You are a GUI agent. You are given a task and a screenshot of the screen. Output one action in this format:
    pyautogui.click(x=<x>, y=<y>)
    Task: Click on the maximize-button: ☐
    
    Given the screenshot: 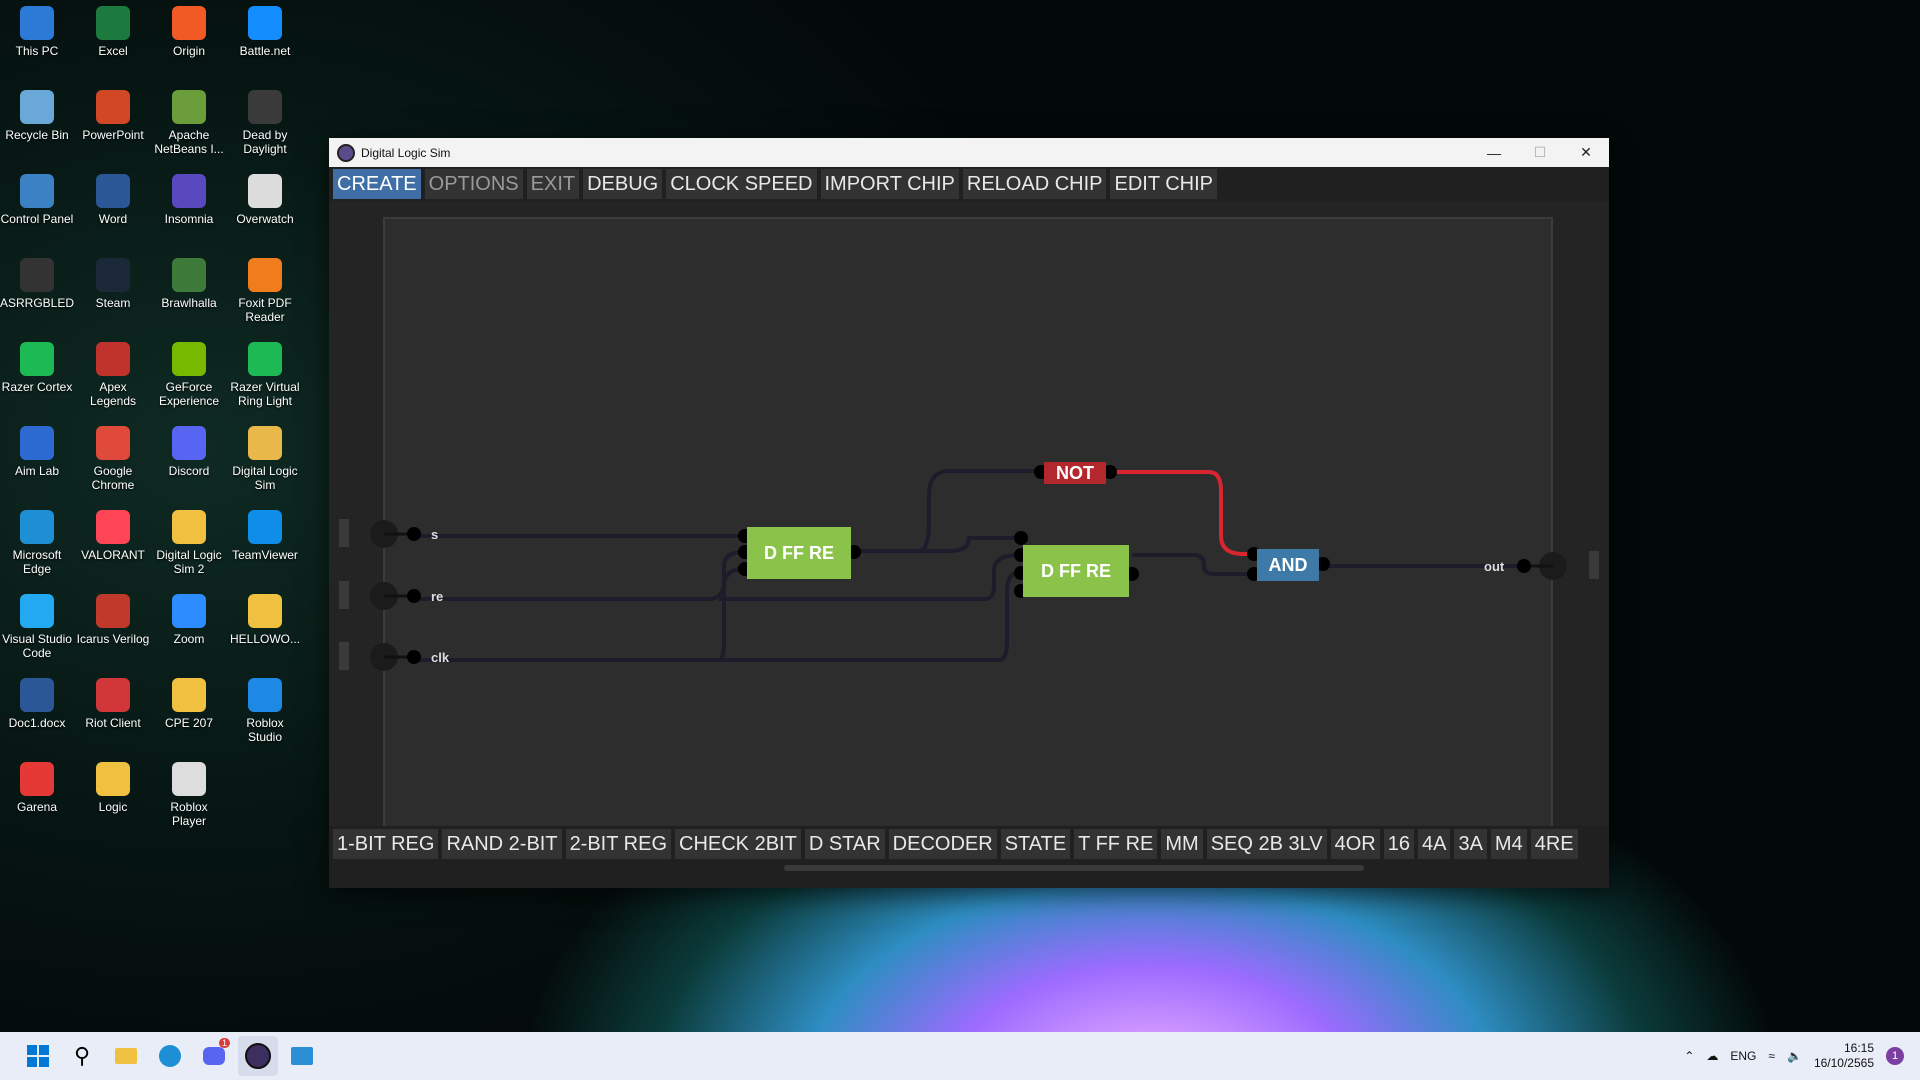 What is the action you would take?
    pyautogui.click(x=1540, y=152)
    